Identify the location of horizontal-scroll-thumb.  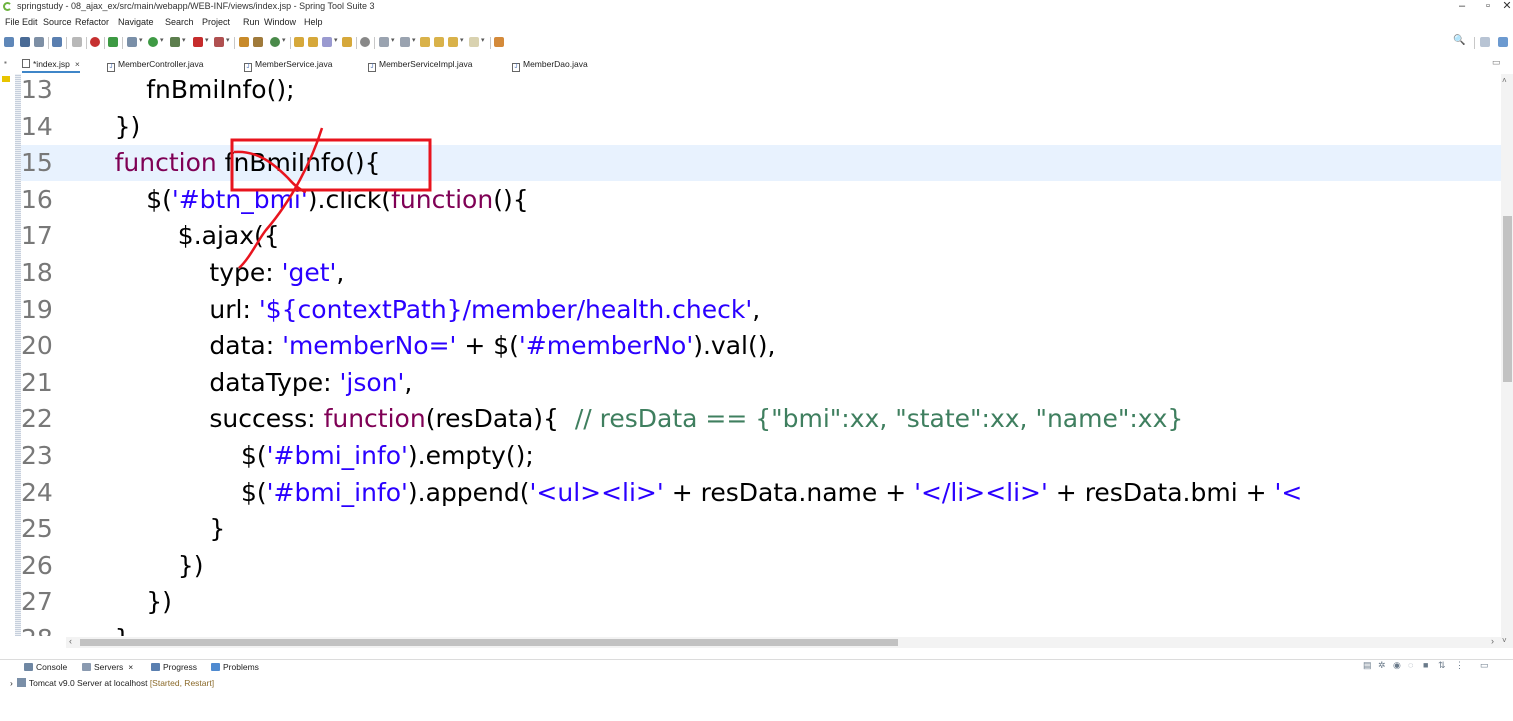
(489, 642).